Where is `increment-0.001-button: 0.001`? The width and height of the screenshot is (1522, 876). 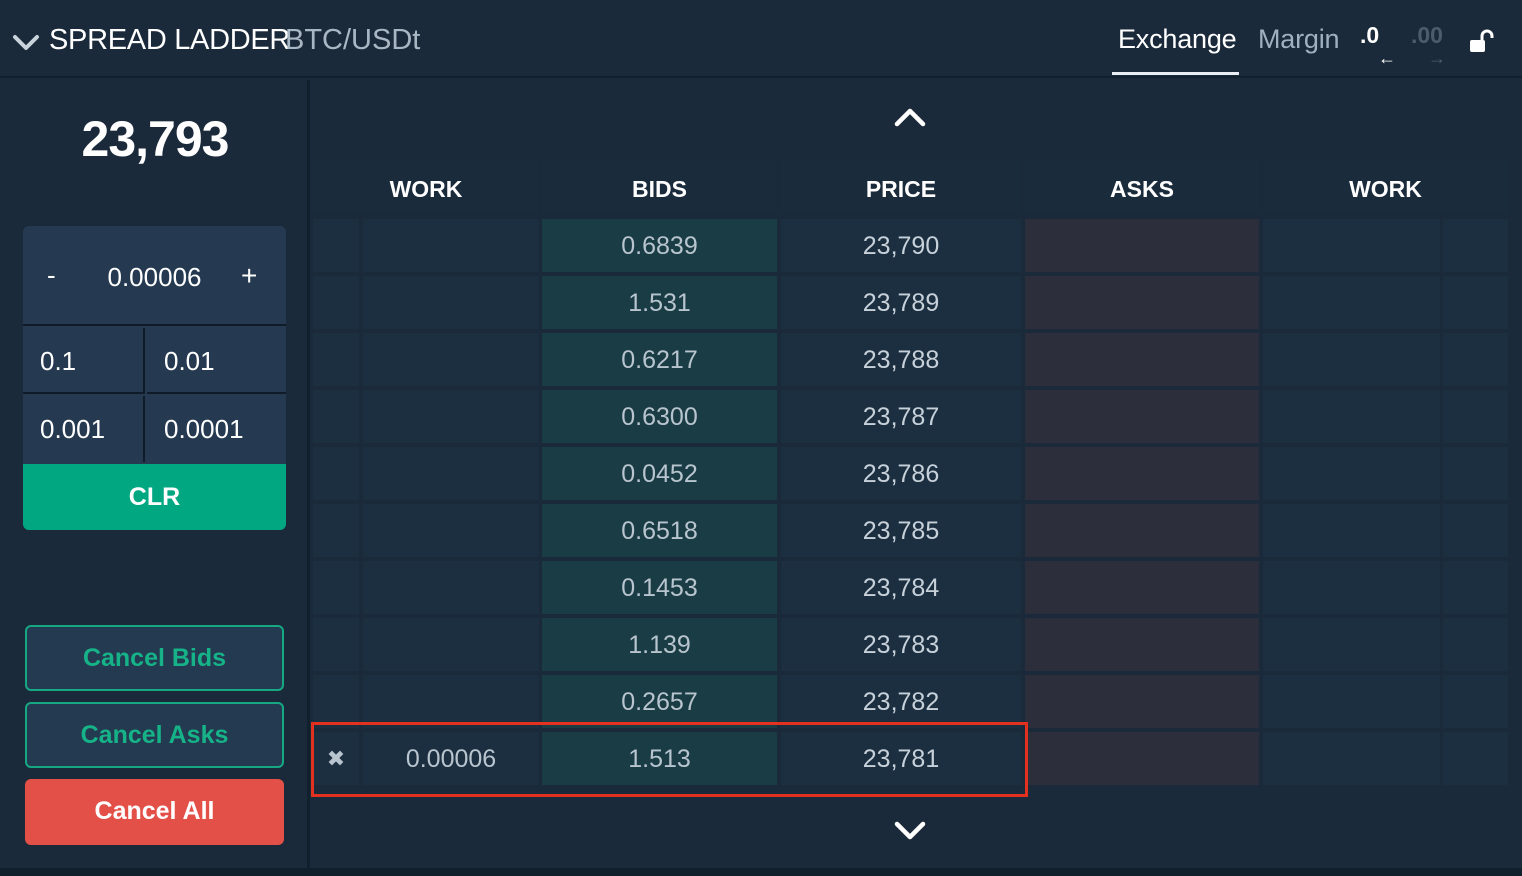
increment-0.001-button: 0.001 is located at coordinates (84, 429).